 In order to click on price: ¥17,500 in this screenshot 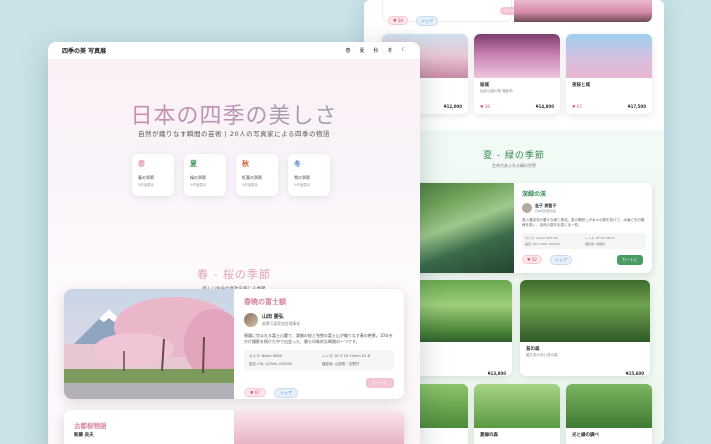, I will do `click(636, 106)`.